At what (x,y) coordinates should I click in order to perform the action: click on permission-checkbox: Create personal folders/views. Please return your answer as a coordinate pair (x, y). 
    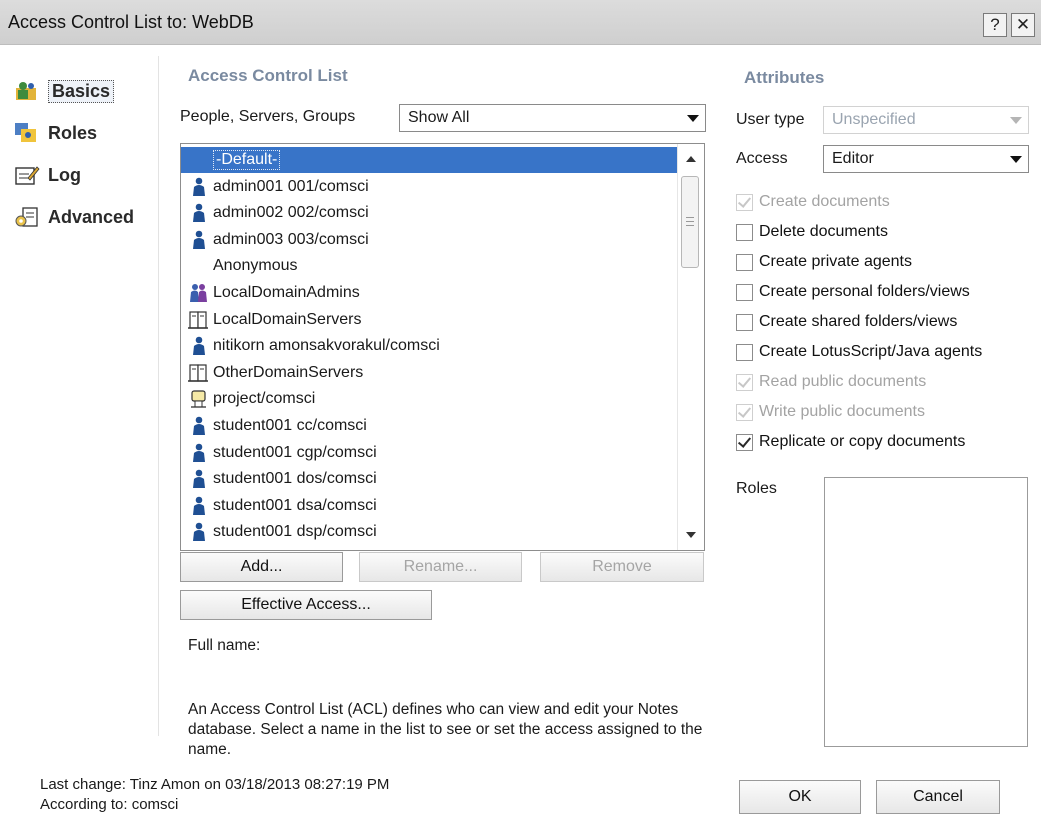
    Looking at the image, I should click on (853, 292).